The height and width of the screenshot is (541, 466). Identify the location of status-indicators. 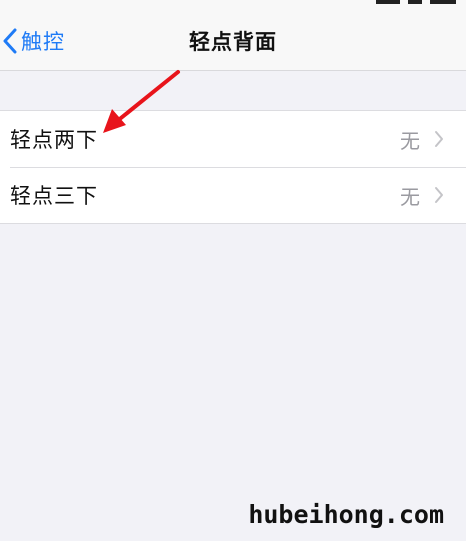
(416, 2).